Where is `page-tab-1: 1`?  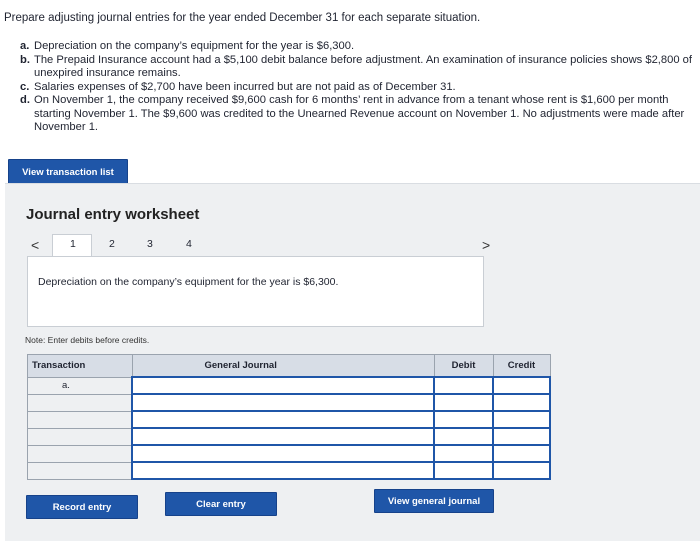
page-tab-1: 1 is located at coordinates (73, 244).